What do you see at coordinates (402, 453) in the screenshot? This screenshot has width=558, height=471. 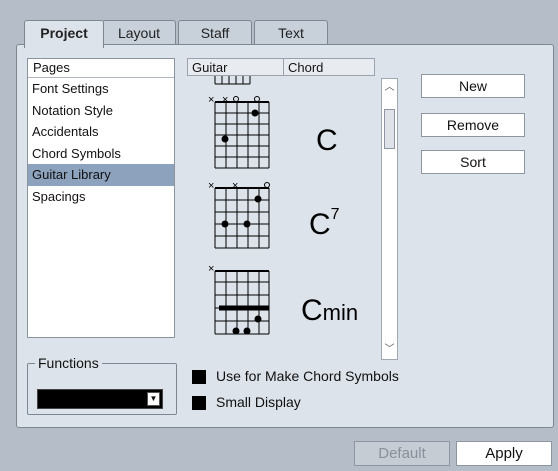 I see `default-button: Default` at bounding box center [402, 453].